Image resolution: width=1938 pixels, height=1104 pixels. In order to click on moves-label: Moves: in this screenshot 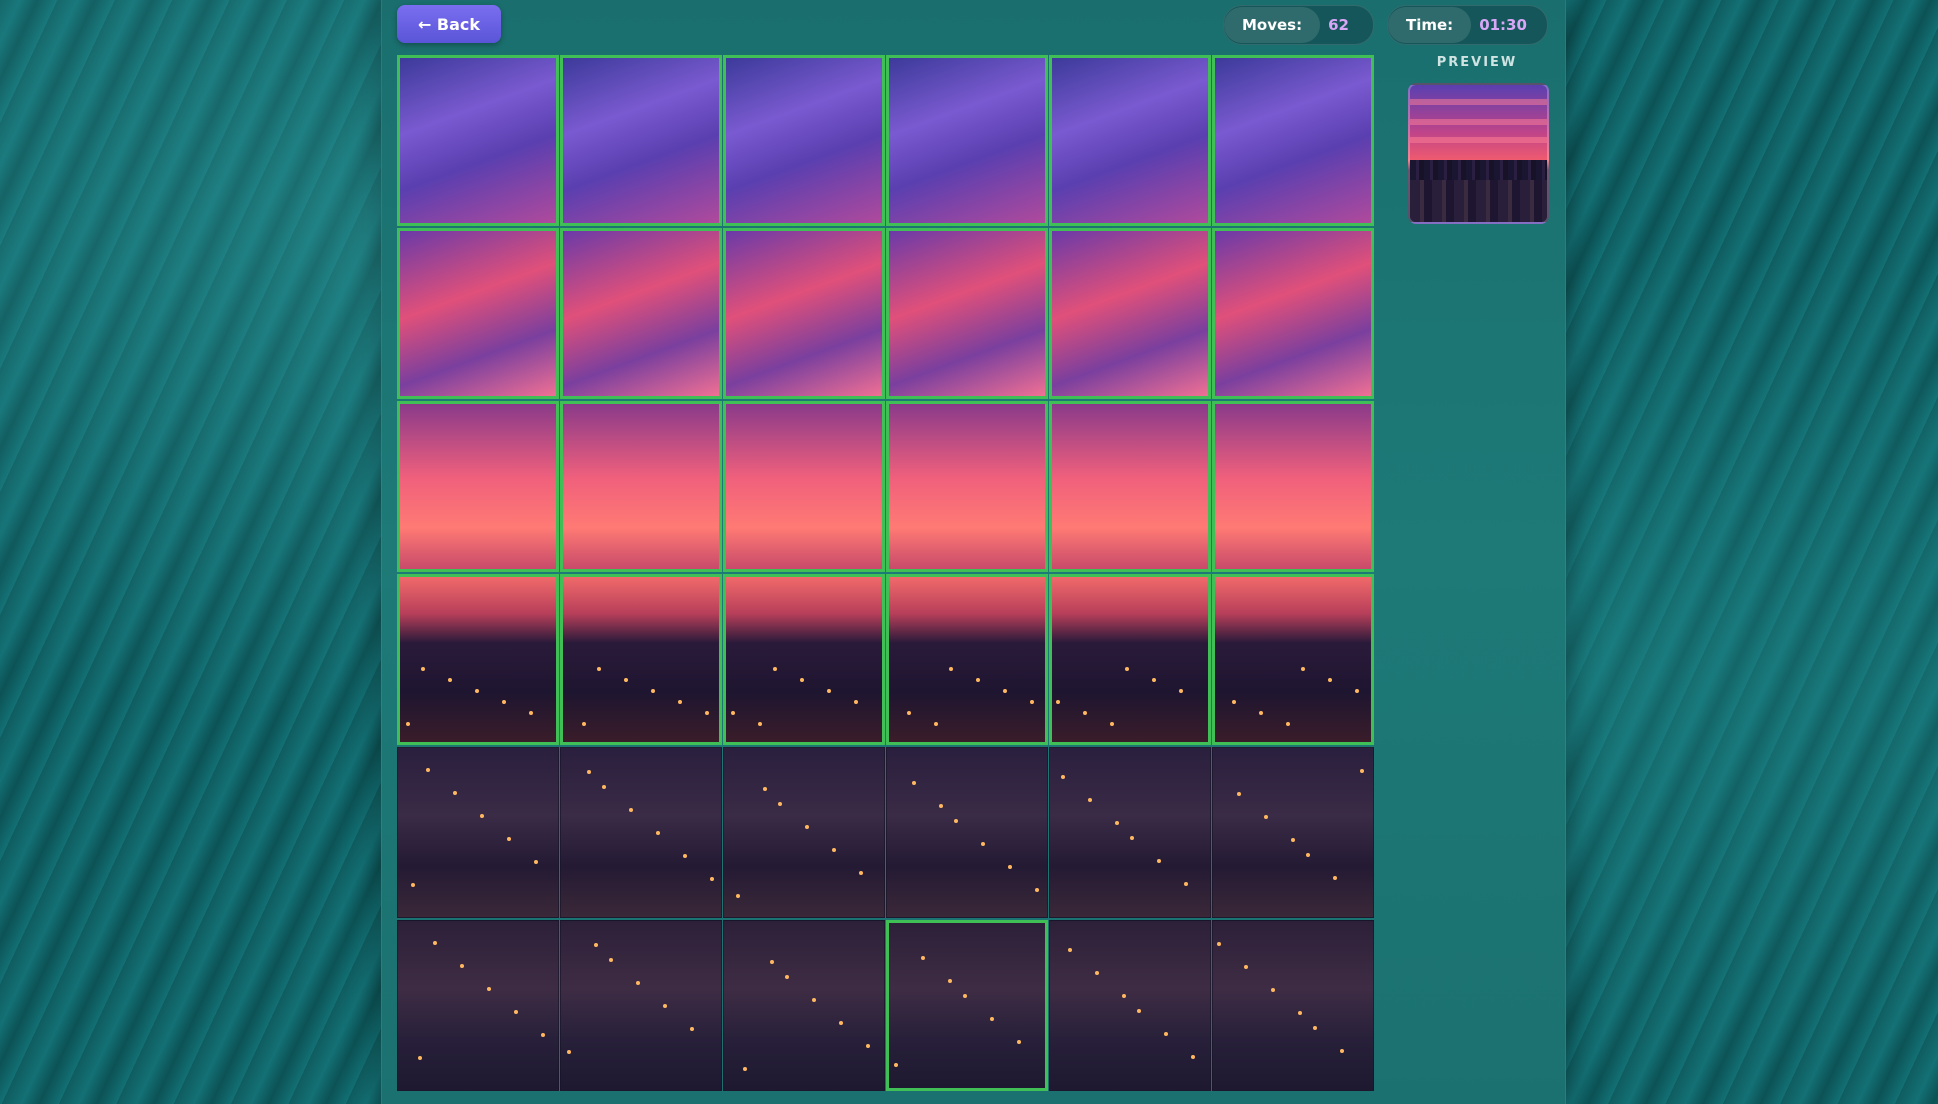, I will do `click(1272, 25)`.